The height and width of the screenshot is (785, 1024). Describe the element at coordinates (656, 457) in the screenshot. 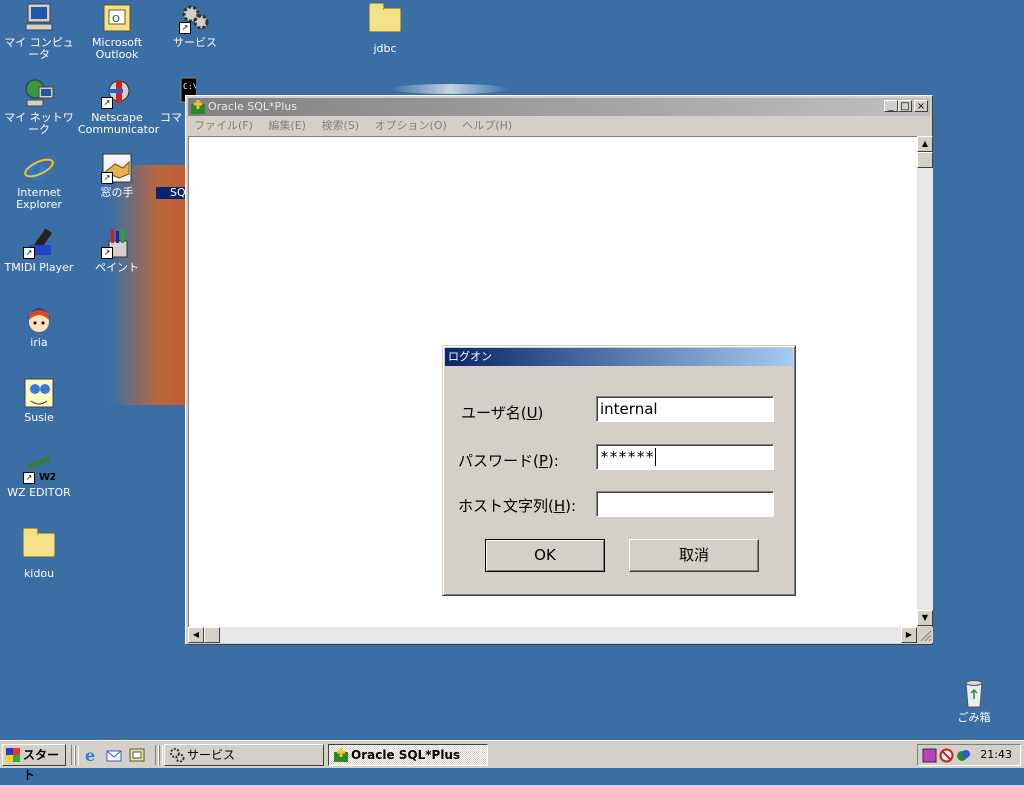

I see `text-caret` at that location.